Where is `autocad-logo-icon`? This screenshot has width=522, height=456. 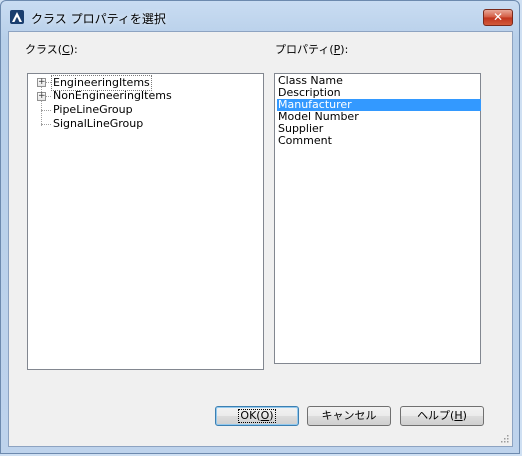
autocad-logo-icon is located at coordinates (17, 17).